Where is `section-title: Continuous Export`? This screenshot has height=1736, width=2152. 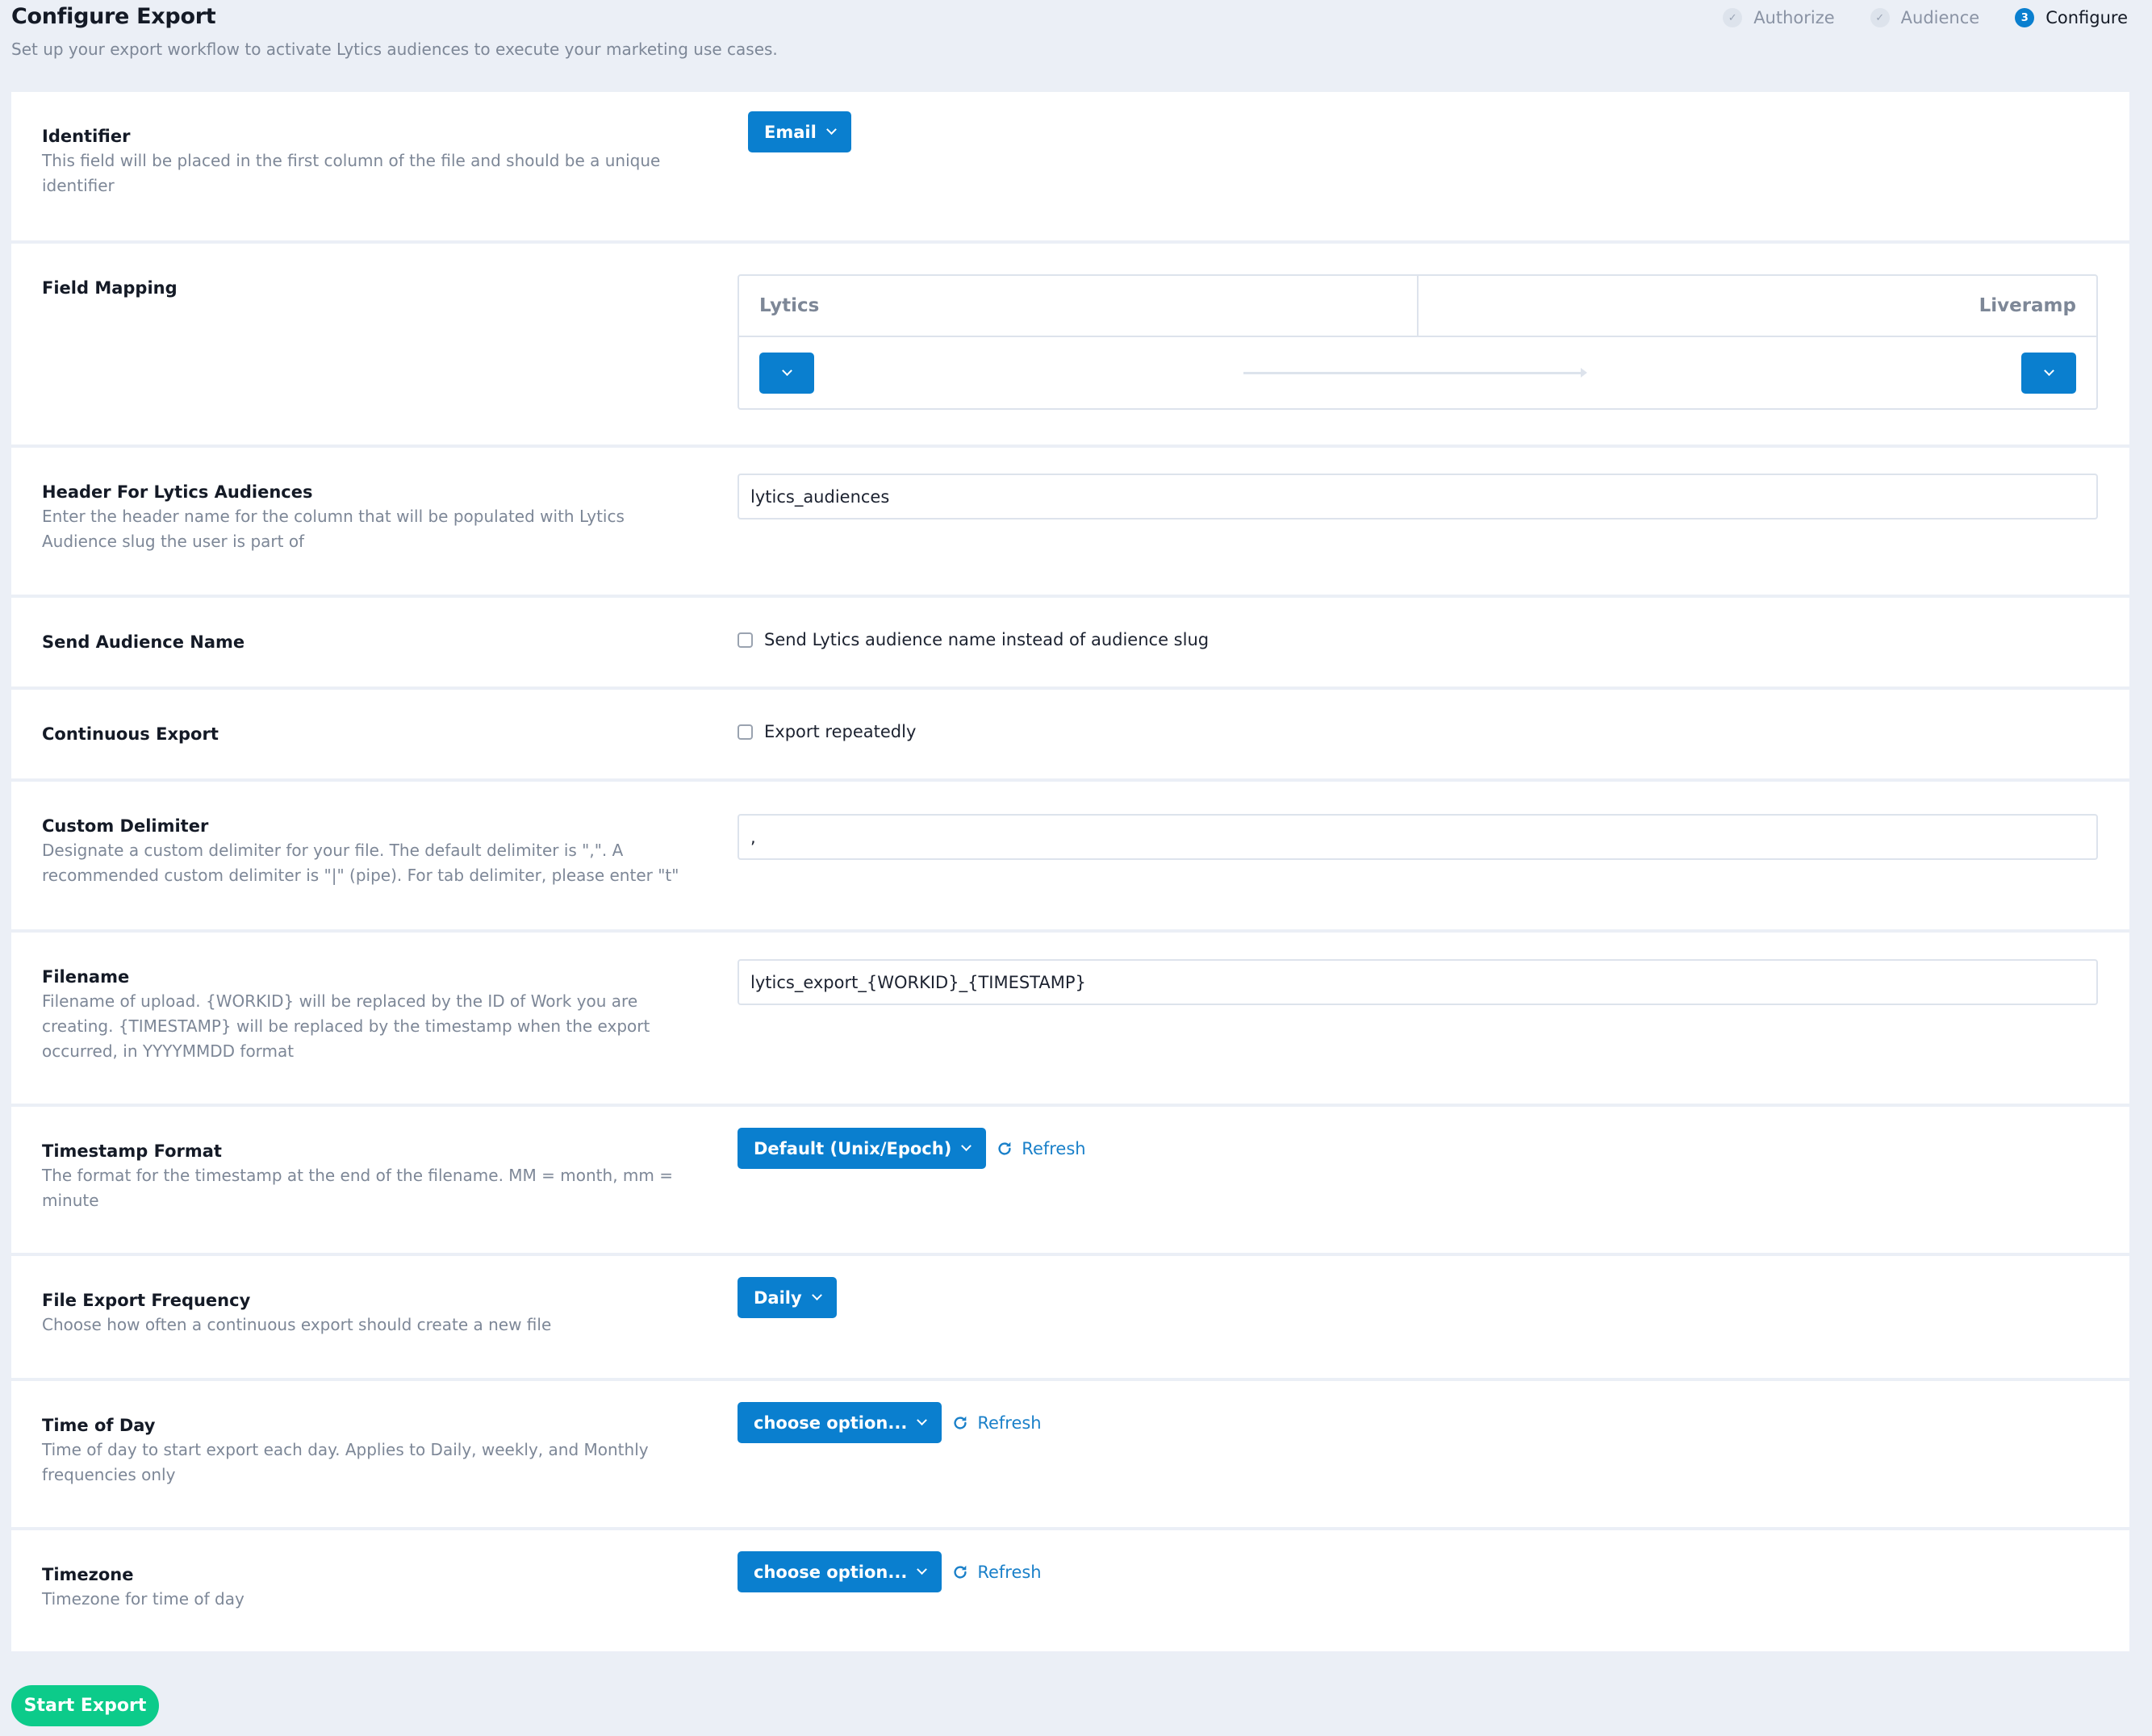 section-title: Continuous Export is located at coordinates (130, 734).